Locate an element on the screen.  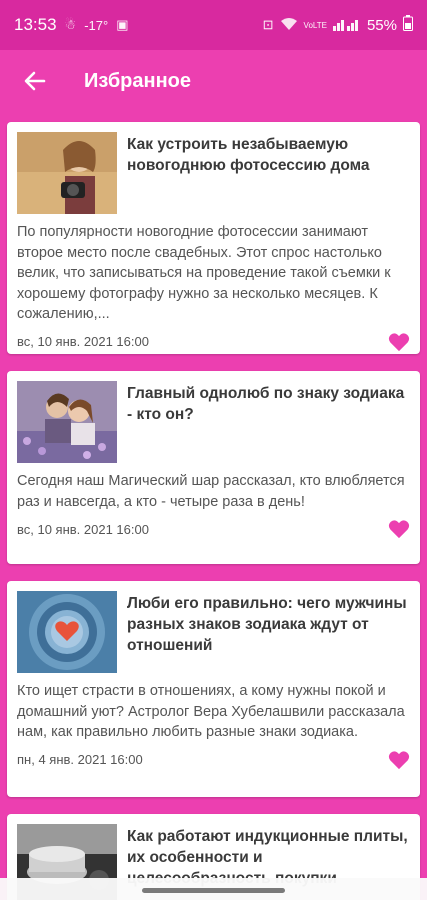
status-time: 13:53 is located at coordinates (35, 24).